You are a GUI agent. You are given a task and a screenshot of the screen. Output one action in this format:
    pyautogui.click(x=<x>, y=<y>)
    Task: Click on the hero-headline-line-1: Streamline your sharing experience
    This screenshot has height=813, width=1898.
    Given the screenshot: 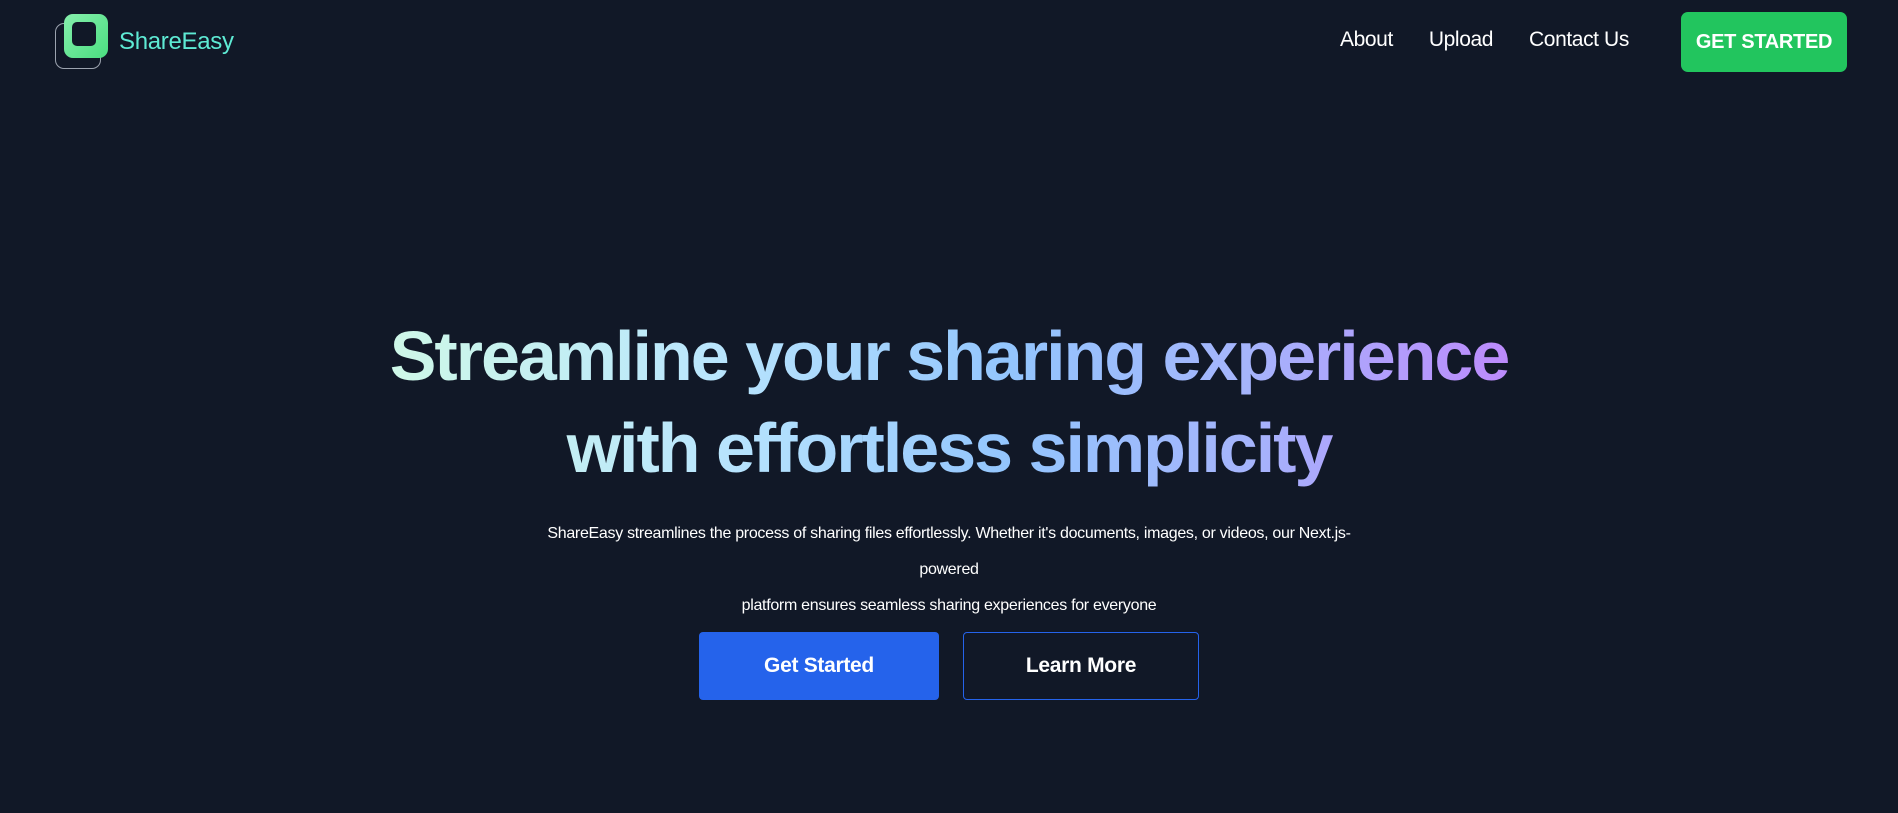 What is the action you would take?
    pyautogui.click(x=949, y=356)
    